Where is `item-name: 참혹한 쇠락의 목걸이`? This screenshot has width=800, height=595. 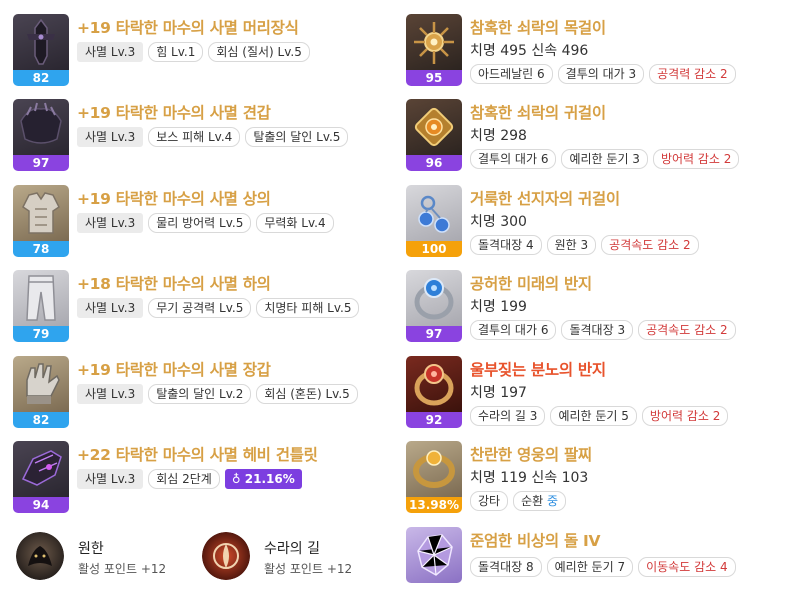
item-name: 참혹한 쇠락의 목걸이 is located at coordinates (538, 28).